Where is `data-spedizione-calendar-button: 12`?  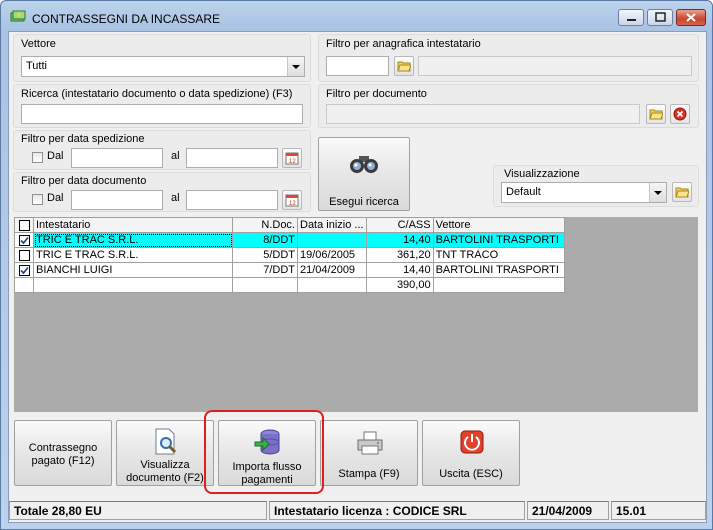
data-spedizione-calendar-button: 12 is located at coordinates (292, 158).